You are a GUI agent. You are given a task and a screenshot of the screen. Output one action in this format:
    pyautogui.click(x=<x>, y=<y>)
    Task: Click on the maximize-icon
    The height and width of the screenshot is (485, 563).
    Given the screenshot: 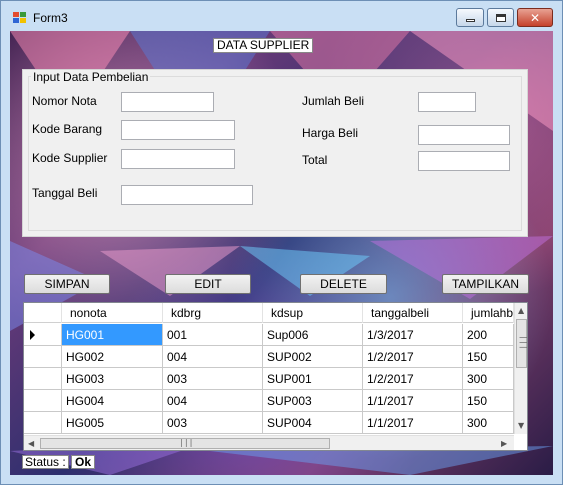 What is the action you would take?
    pyautogui.click(x=500, y=17)
    